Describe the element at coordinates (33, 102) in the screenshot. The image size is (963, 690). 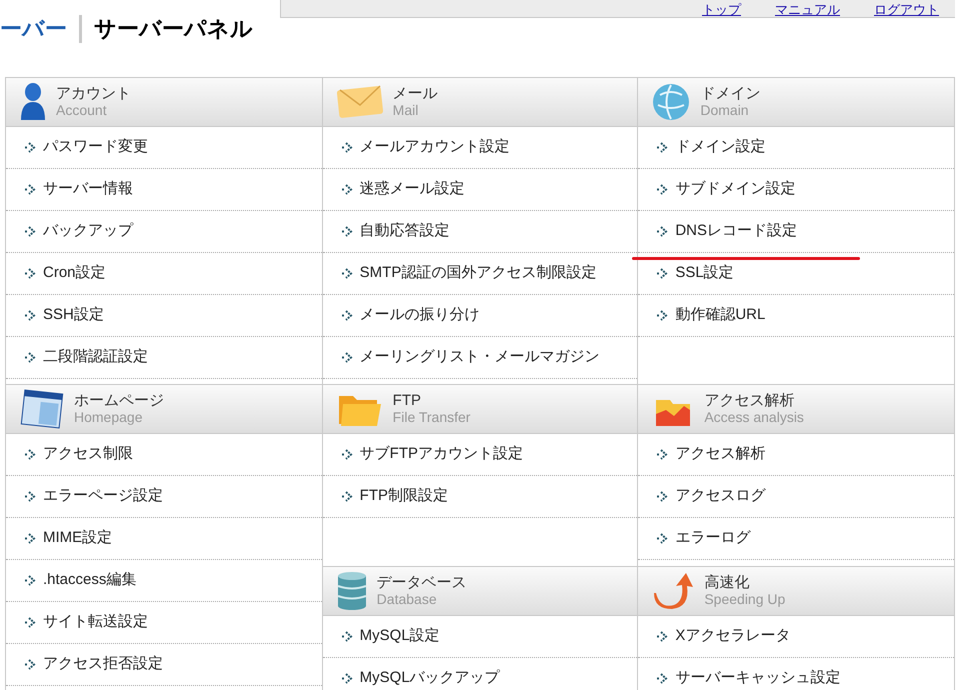
I see `person-icon` at that location.